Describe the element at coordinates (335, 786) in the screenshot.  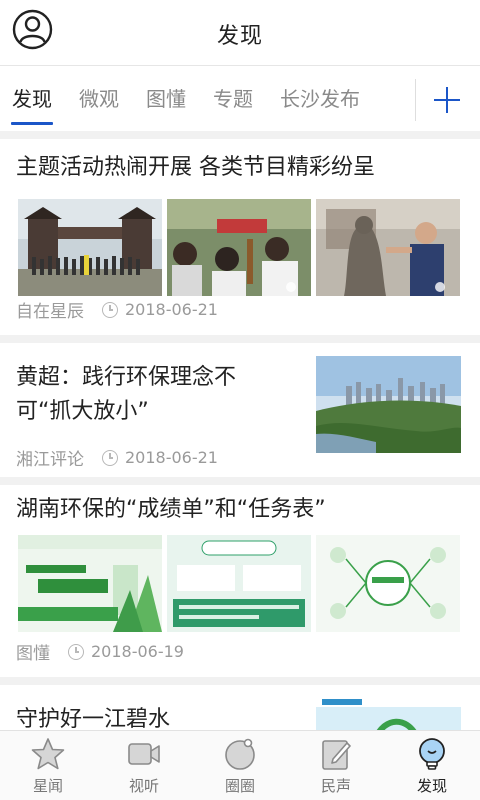
I see `nav-label: 民声` at that location.